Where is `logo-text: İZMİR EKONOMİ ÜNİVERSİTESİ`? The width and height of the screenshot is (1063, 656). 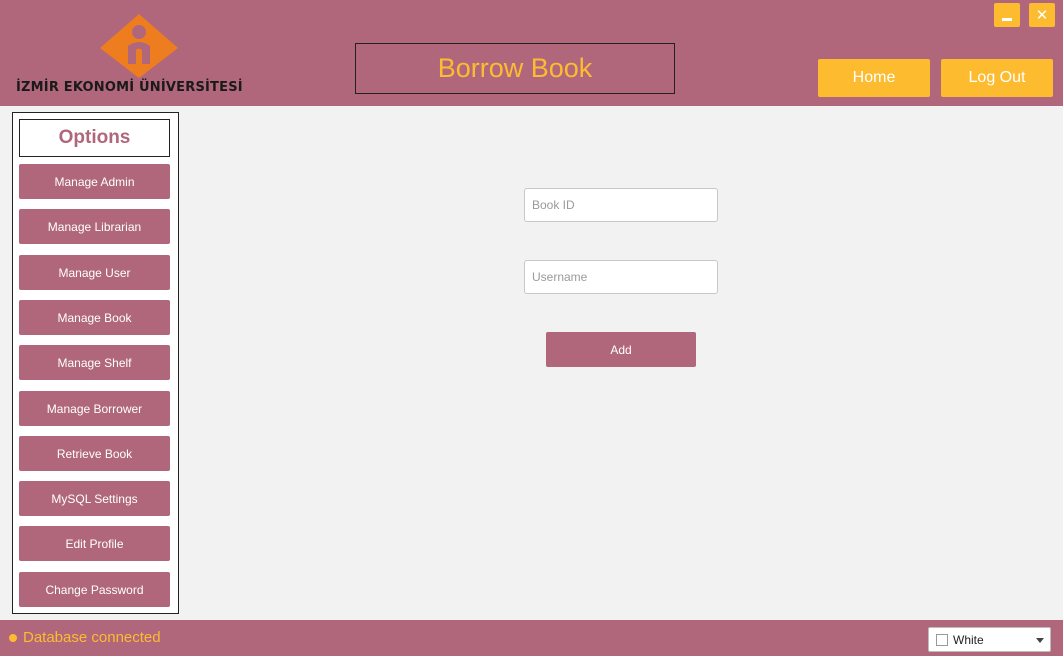 logo-text: İZMİR EKONOMİ ÜNİVERSİTESİ is located at coordinates (129, 87).